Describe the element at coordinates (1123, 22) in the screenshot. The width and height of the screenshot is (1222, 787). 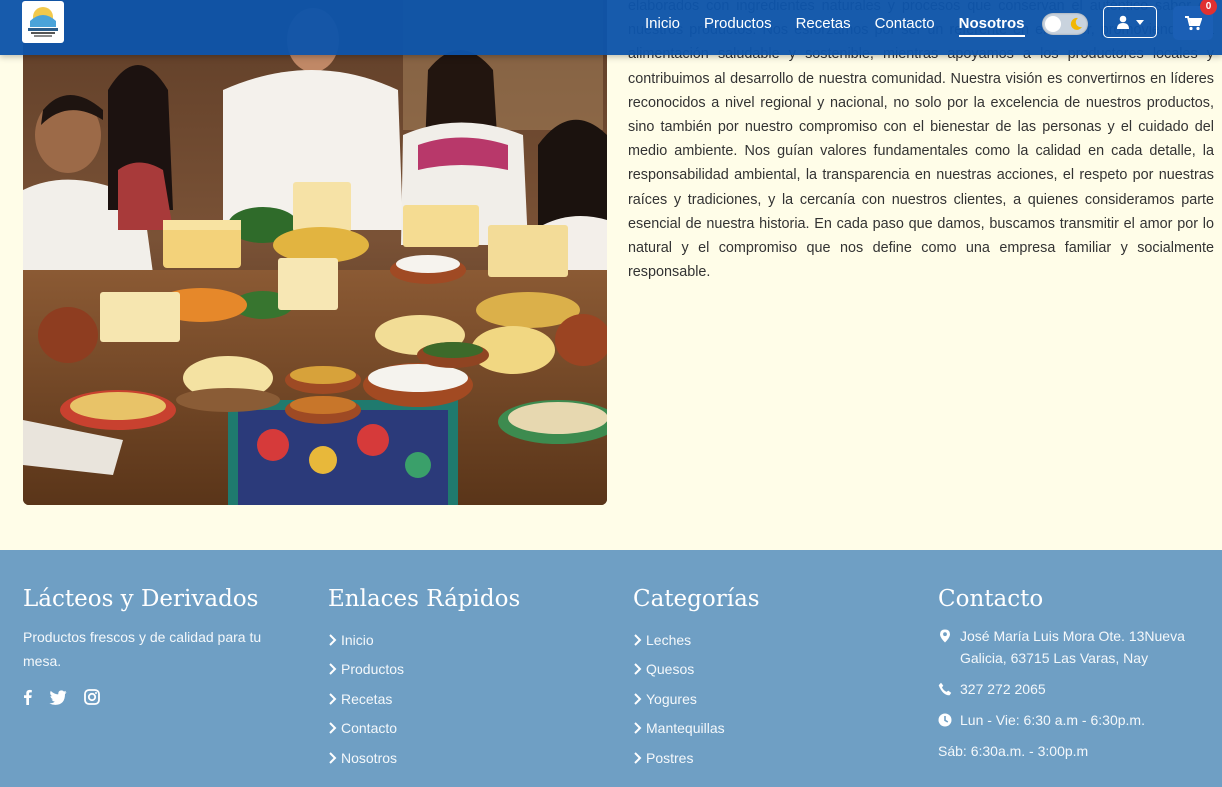
I see `user-icon` at that location.